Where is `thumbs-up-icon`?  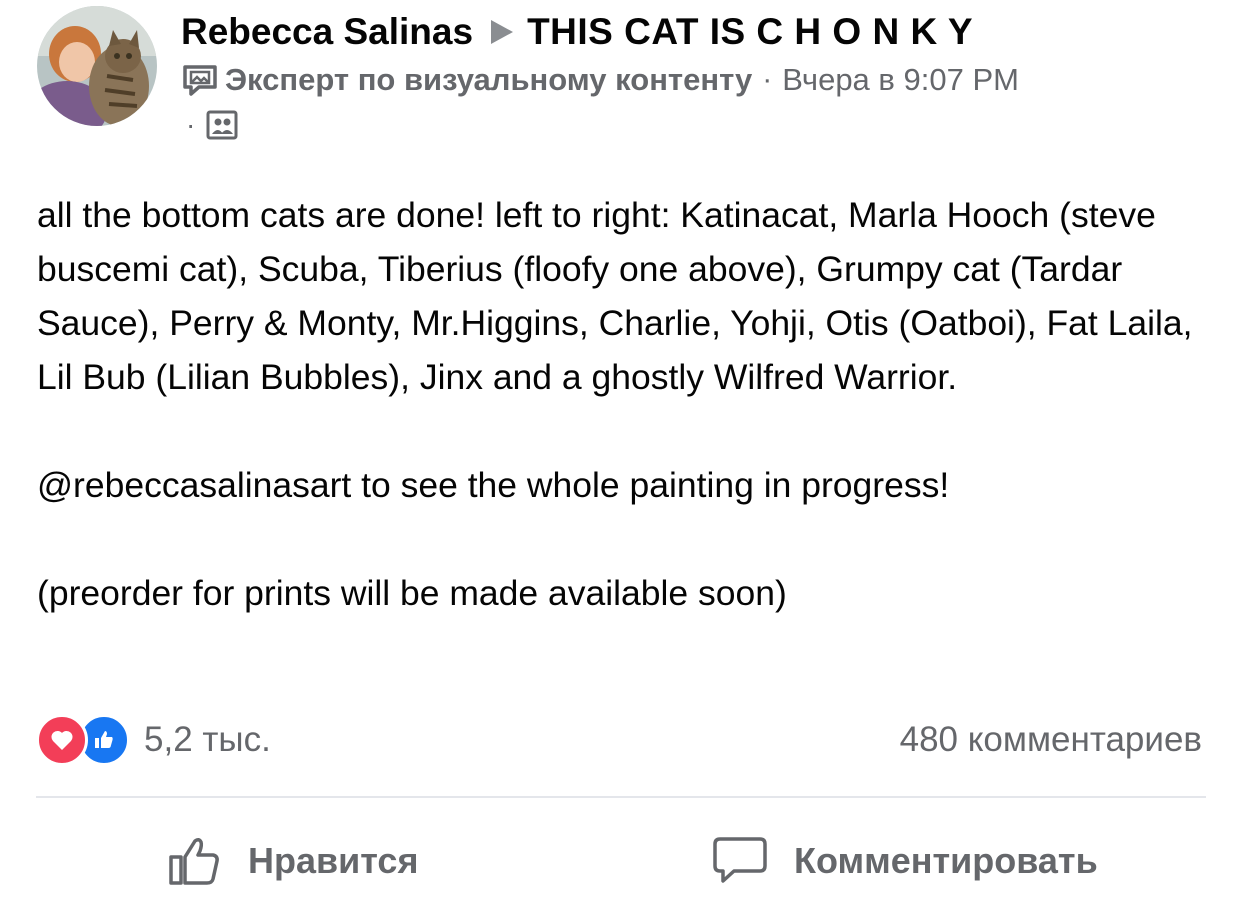
thumbs-up-icon is located at coordinates (194, 861).